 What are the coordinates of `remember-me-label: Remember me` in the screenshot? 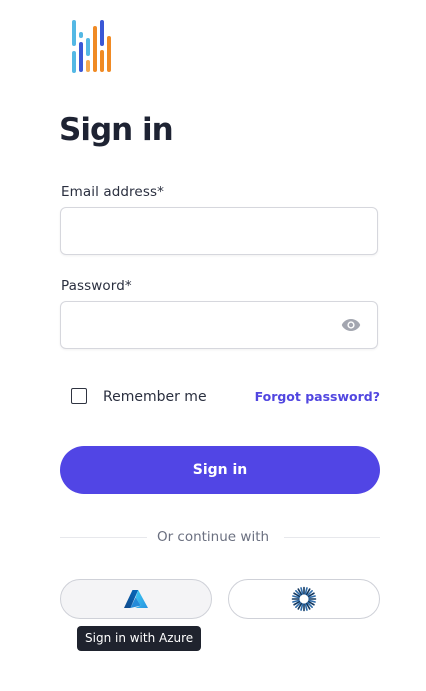 It's located at (155, 397).